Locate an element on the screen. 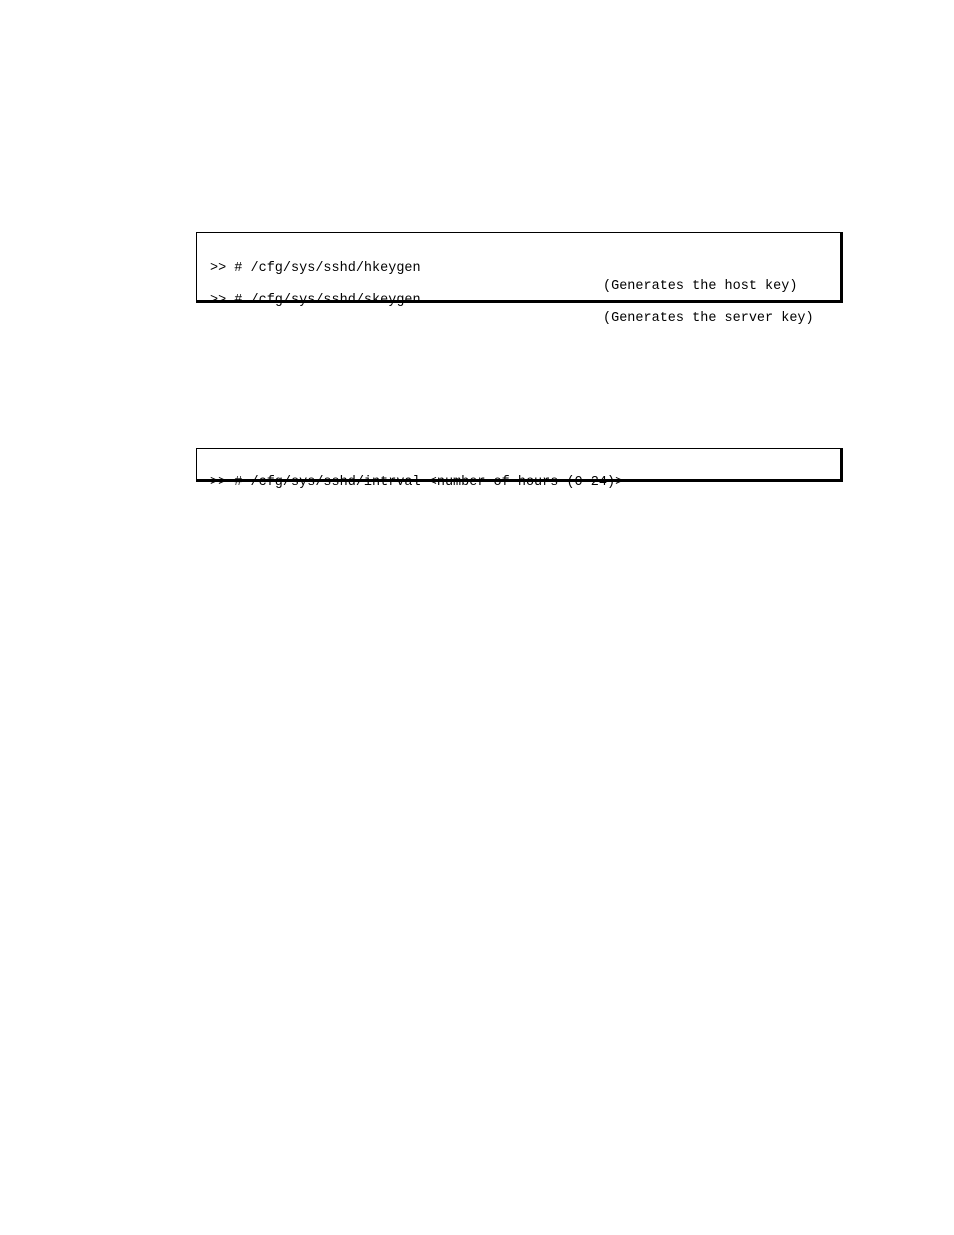  command-annotation: (Generates the server key) is located at coordinates (708, 318).